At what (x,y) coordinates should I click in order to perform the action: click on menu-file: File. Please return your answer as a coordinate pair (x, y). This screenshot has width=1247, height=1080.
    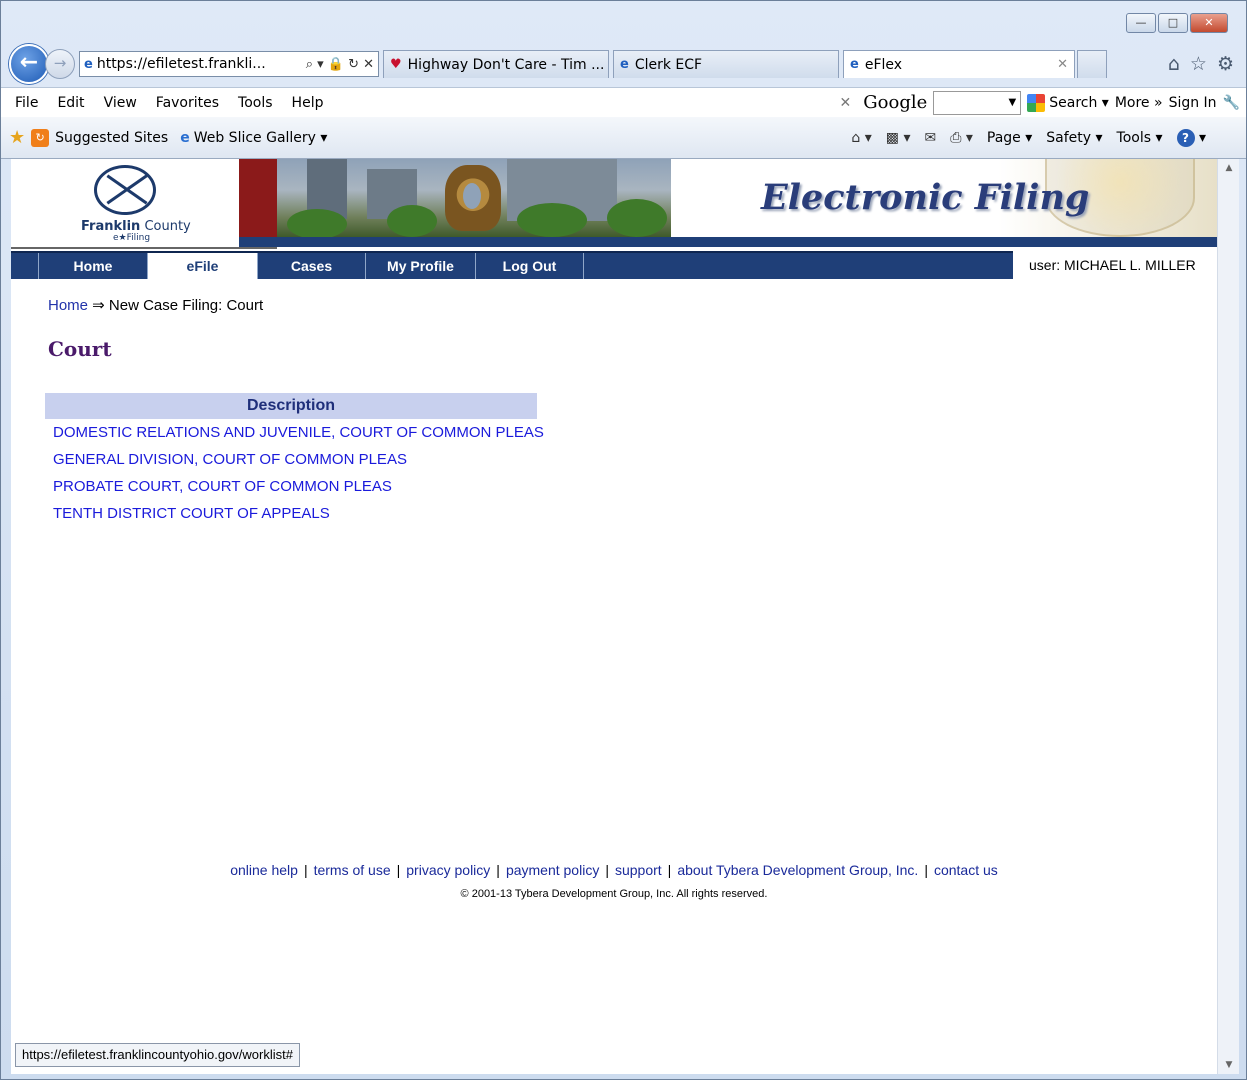
    Looking at the image, I should click on (26, 103).